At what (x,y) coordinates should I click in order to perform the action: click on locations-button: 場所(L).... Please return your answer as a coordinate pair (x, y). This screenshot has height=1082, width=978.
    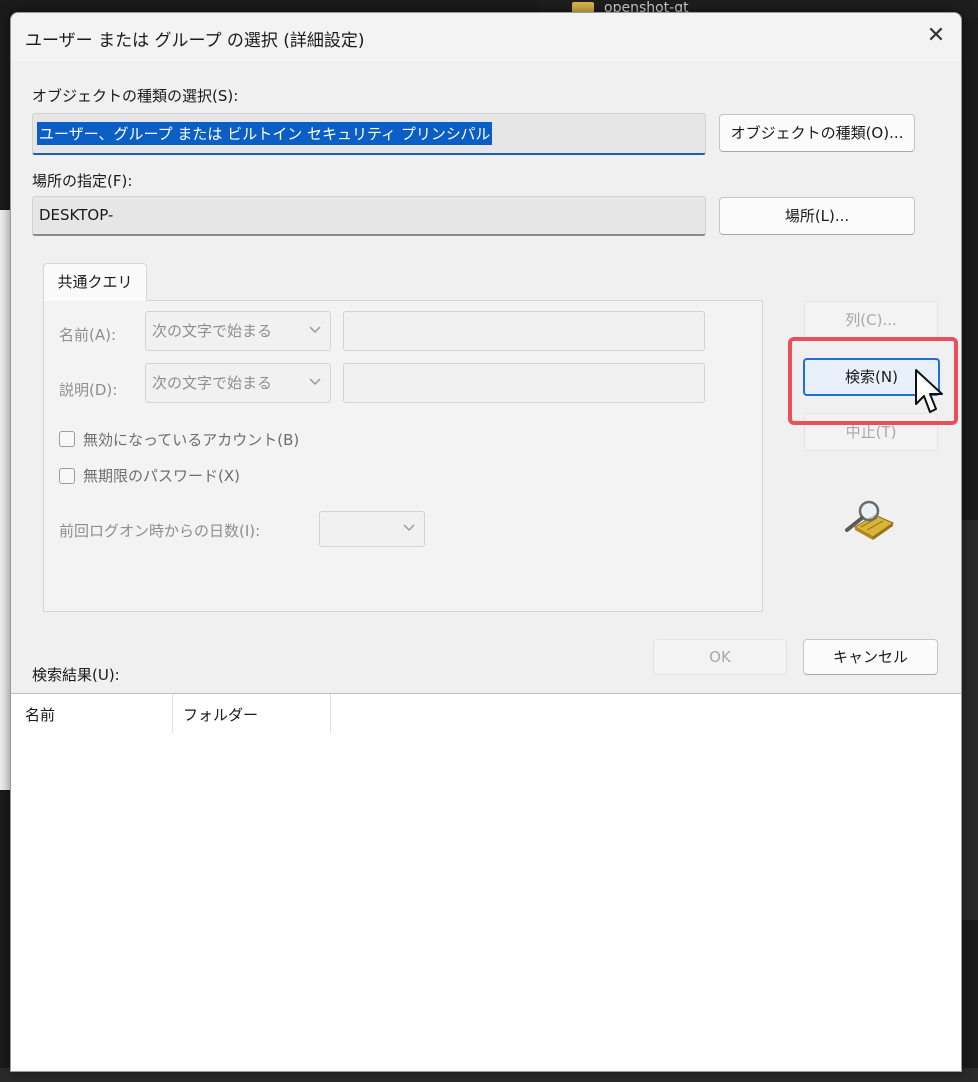
    Looking at the image, I should click on (817, 216).